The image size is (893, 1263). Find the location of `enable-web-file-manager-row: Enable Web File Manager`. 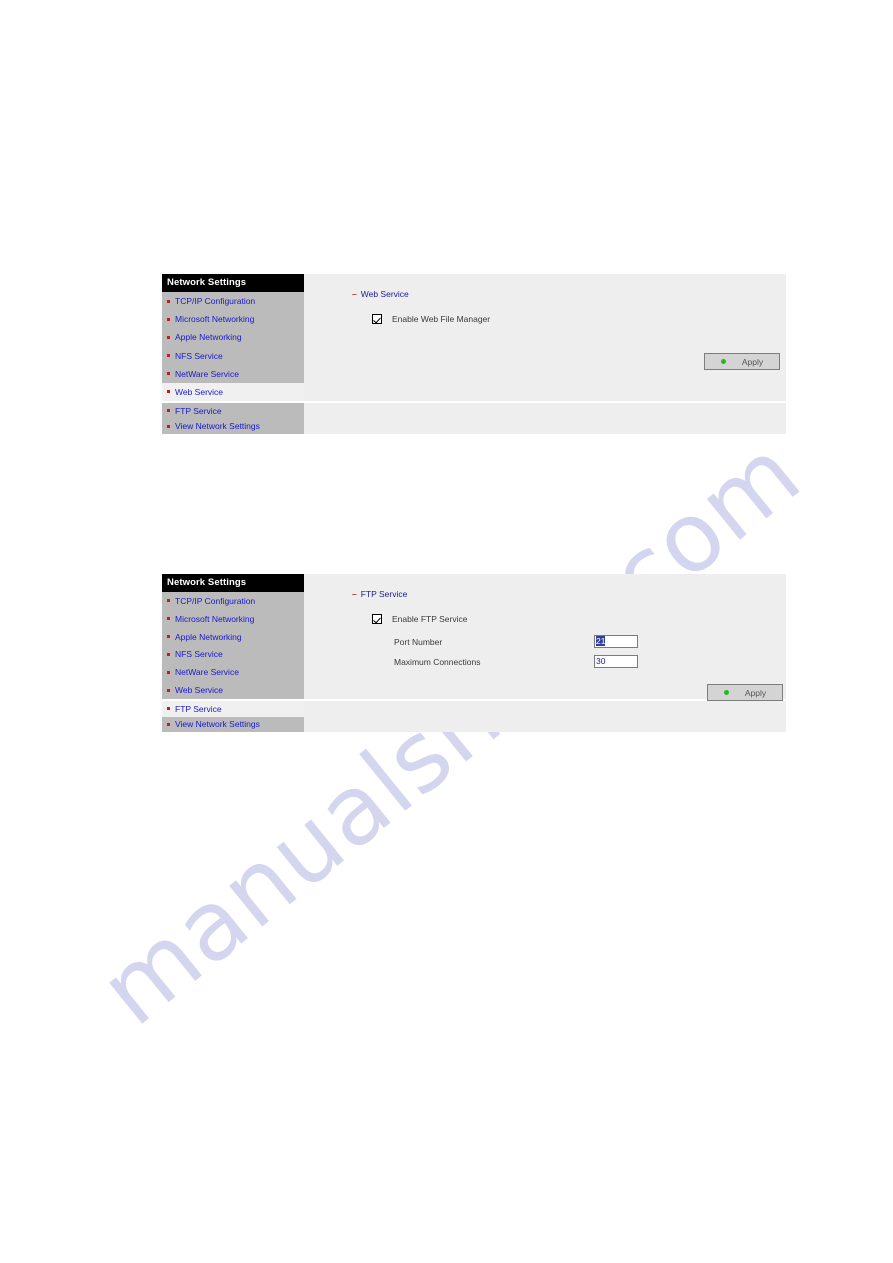

enable-web-file-manager-row: Enable Web File Manager is located at coordinates (431, 319).